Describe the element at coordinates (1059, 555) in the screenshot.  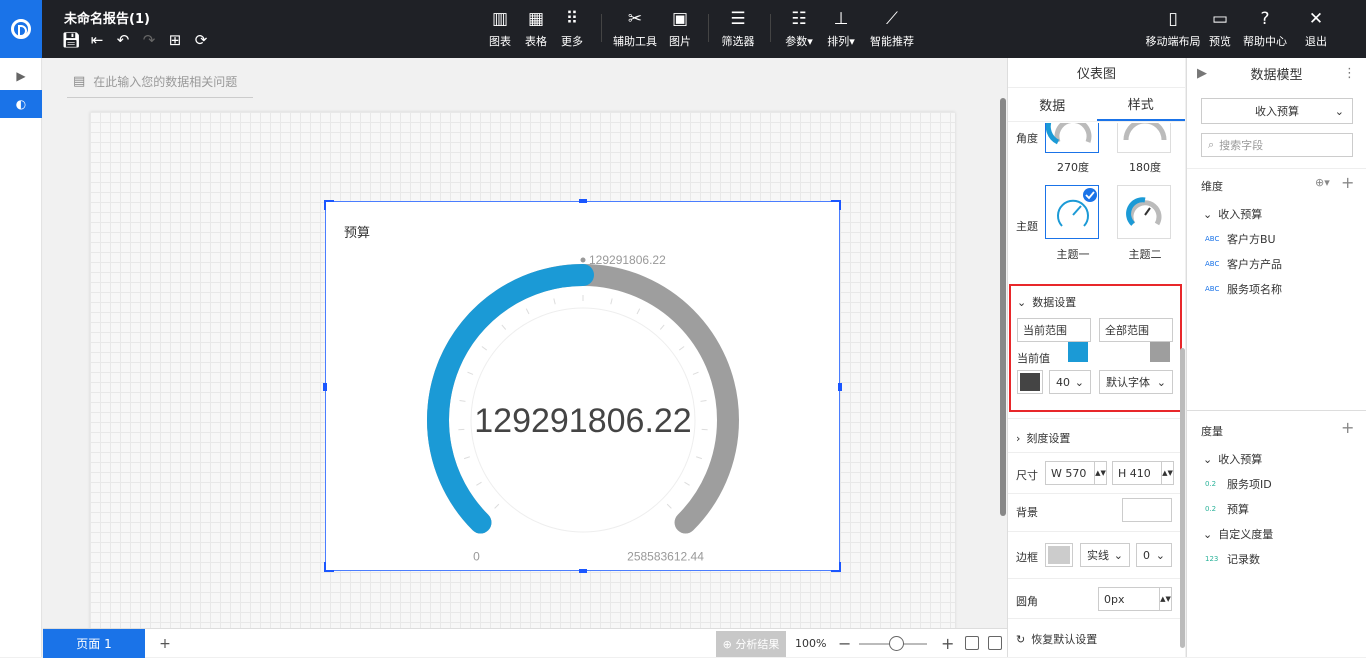
I see `border-color-picker` at that location.